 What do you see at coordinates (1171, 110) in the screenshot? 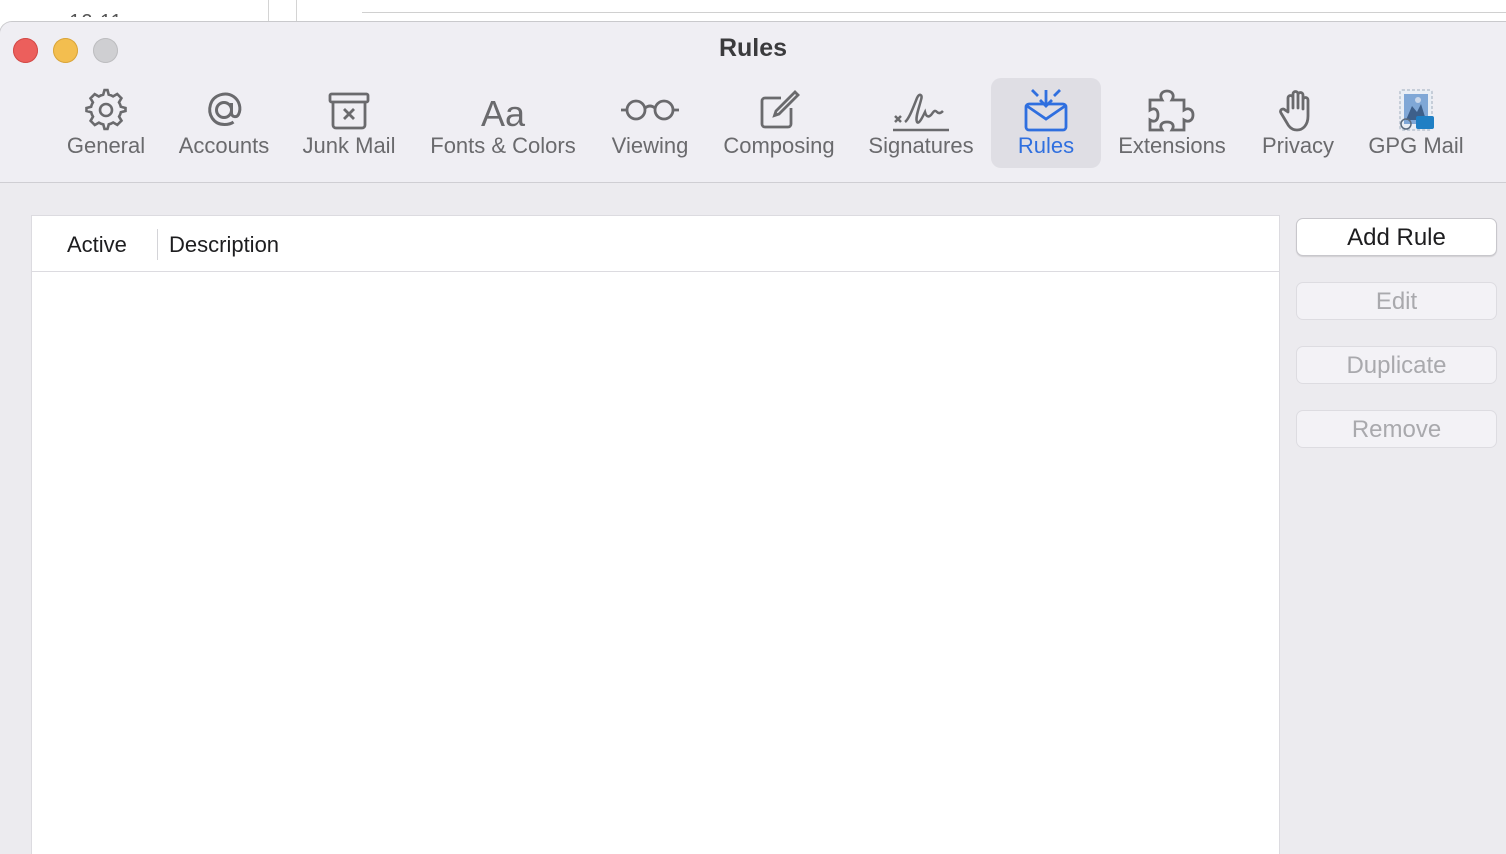
I see `puzzle-piece-icon` at bounding box center [1171, 110].